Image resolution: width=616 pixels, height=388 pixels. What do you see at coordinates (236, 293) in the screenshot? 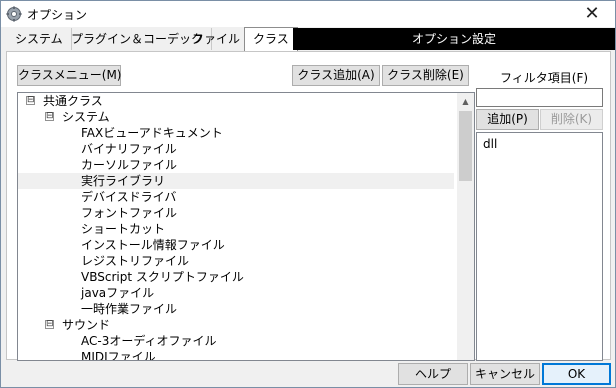
I see `tree-item: javaファイル` at bounding box center [236, 293].